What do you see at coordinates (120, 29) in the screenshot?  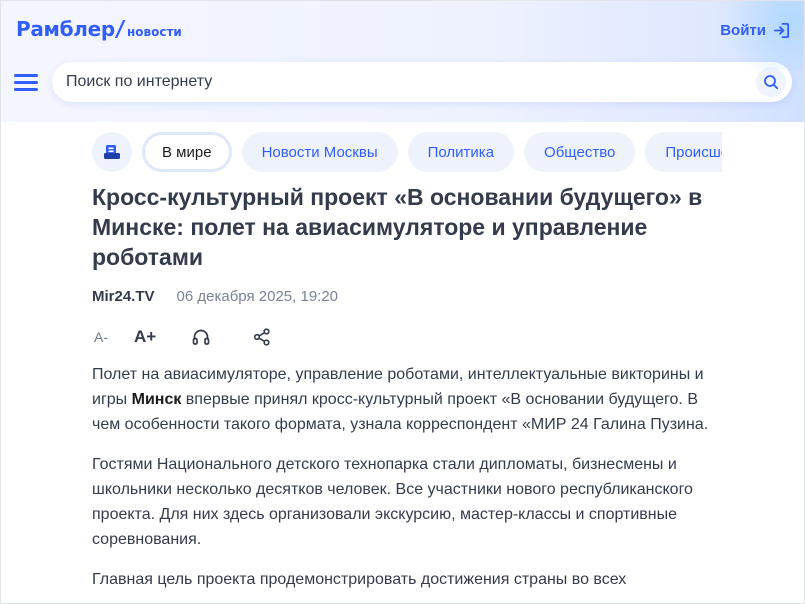 I see `logo-slash: /` at bounding box center [120, 29].